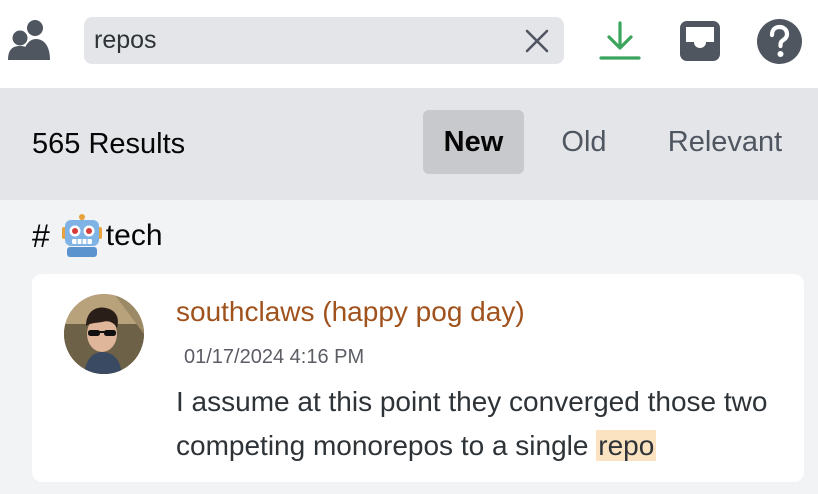 The width and height of the screenshot is (818, 494). Describe the element at coordinates (81, 235) in the screenshot. I see `robot-icon` at that location.